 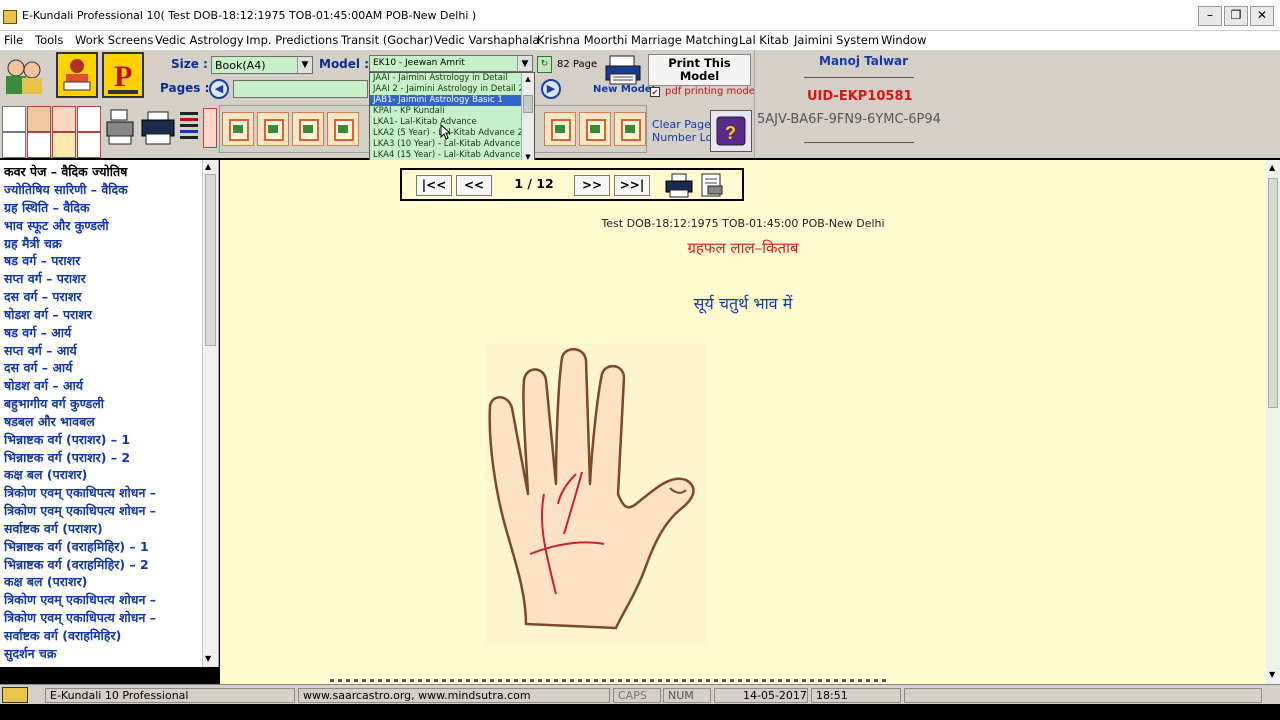 I want to click on print-p-icon: P, so click(x=123, y=75).